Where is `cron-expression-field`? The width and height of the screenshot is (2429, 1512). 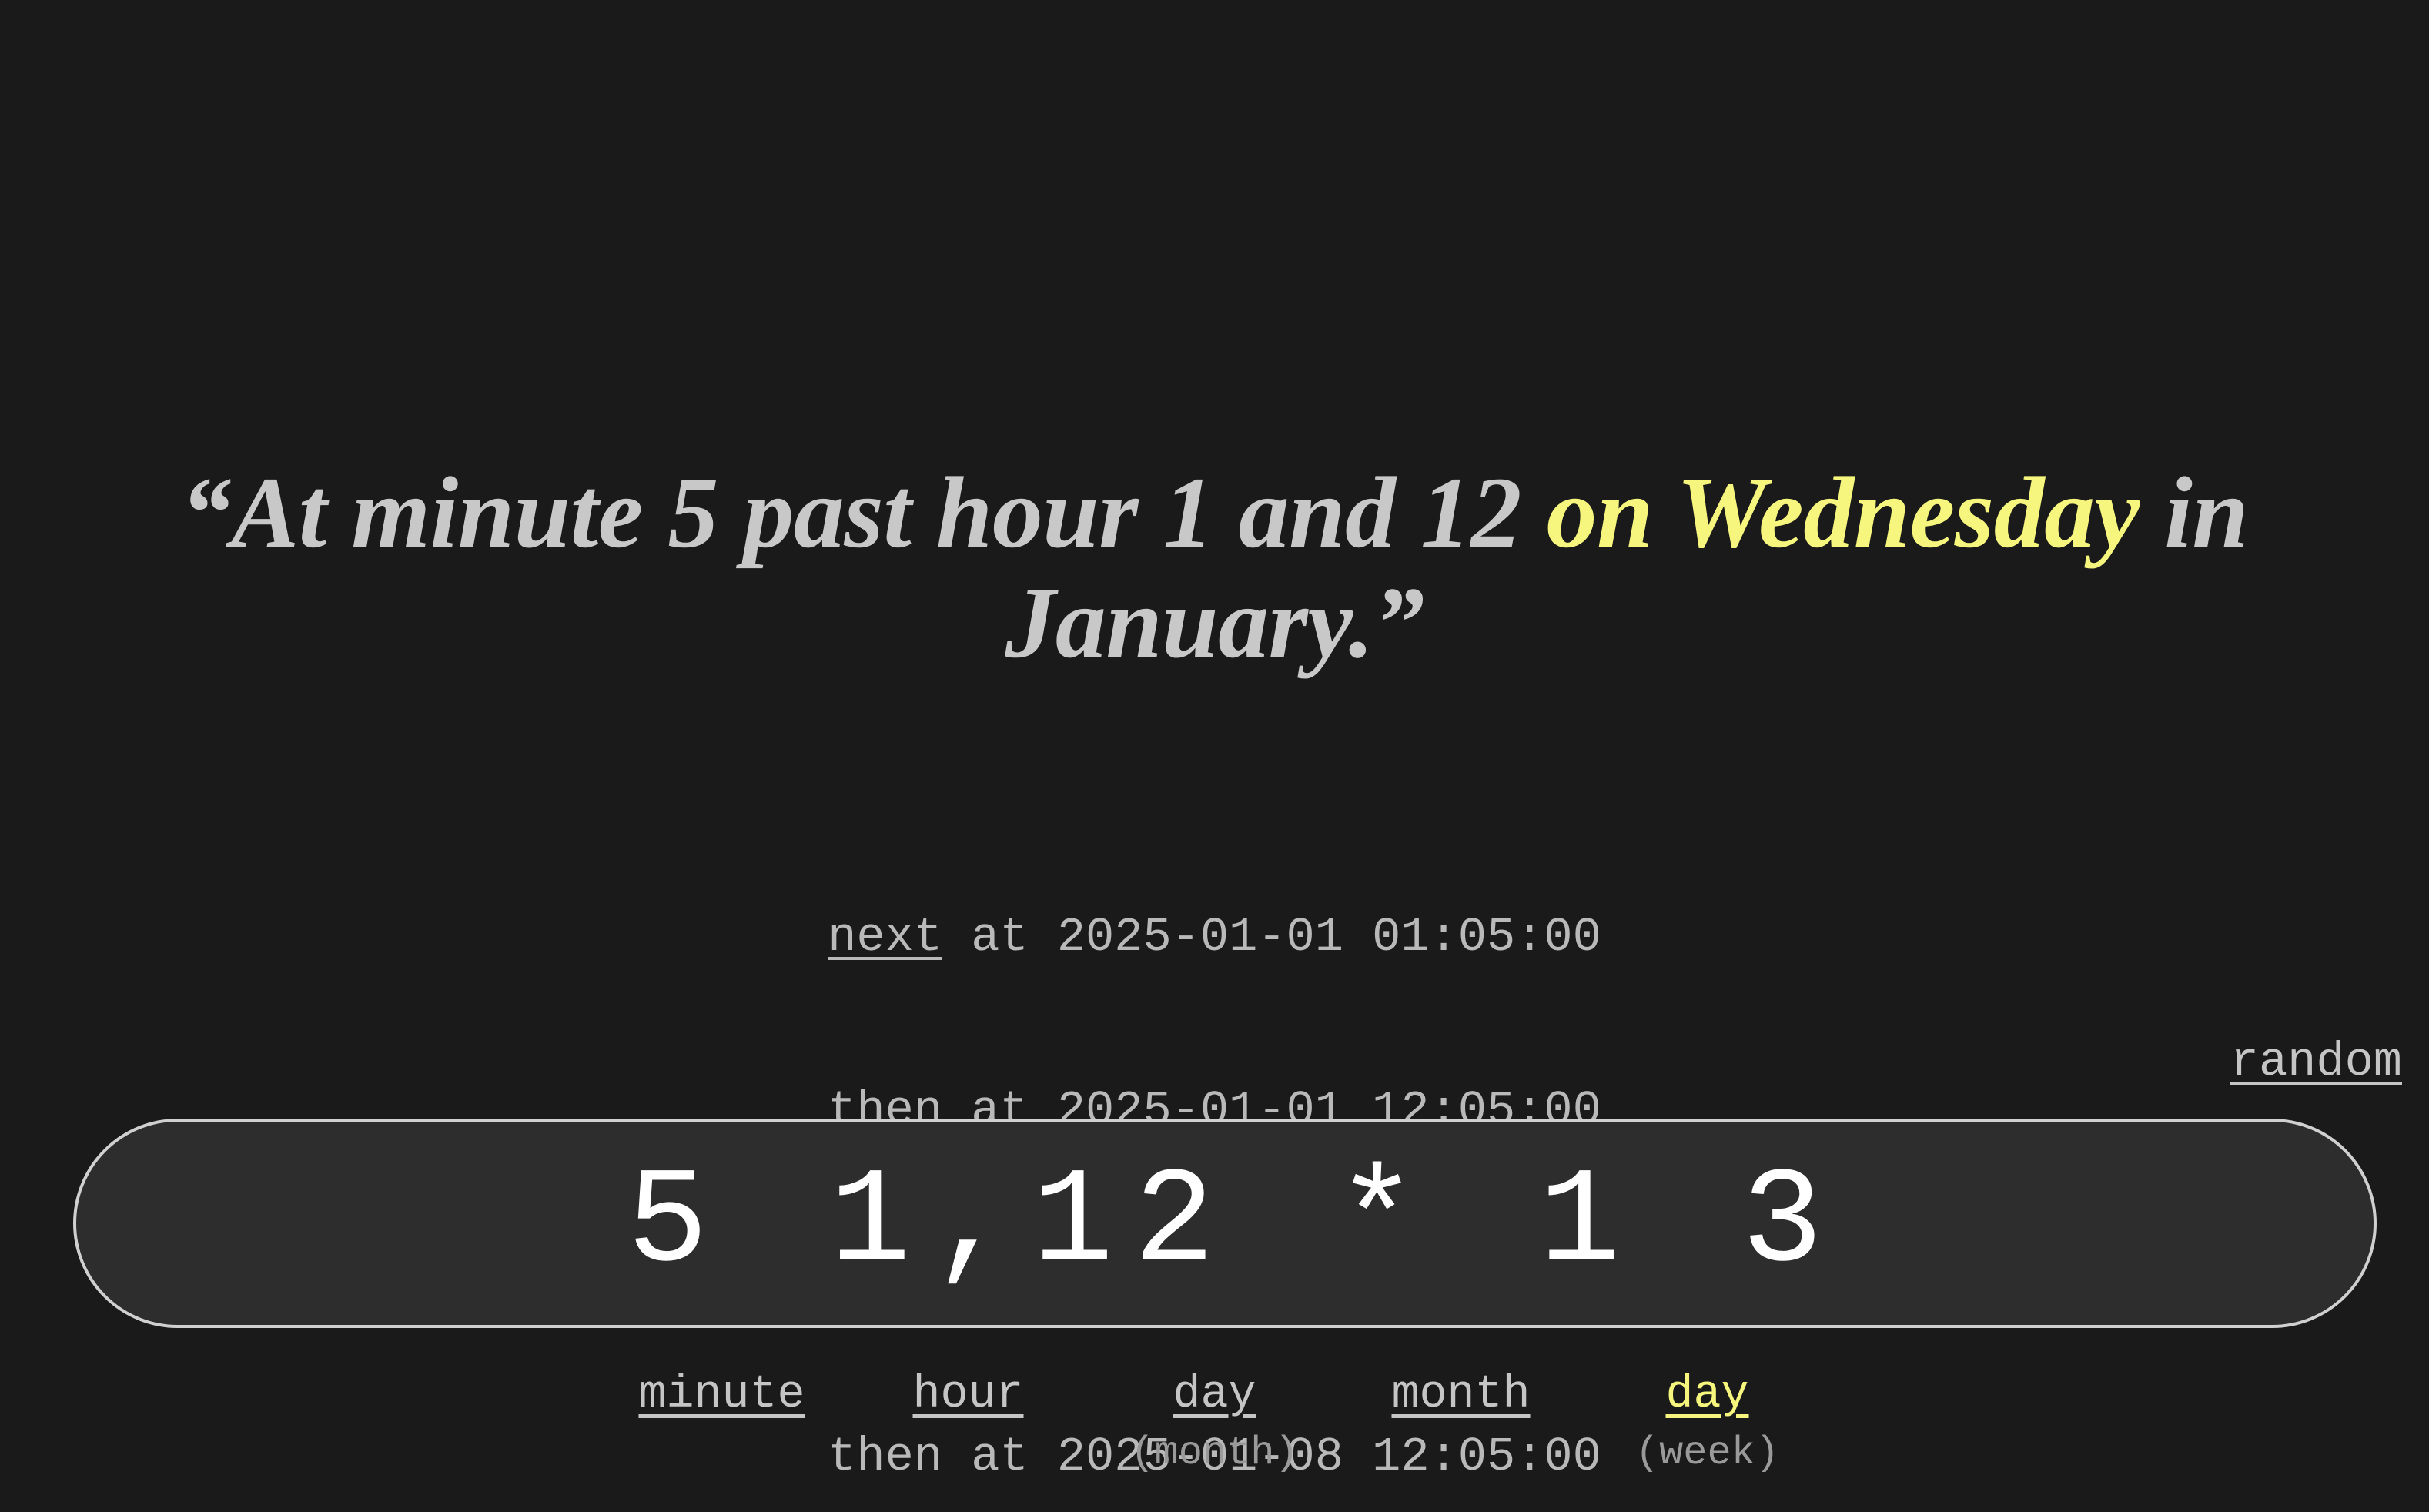 cron-expression-field is located at coordinates (1225, 1223).